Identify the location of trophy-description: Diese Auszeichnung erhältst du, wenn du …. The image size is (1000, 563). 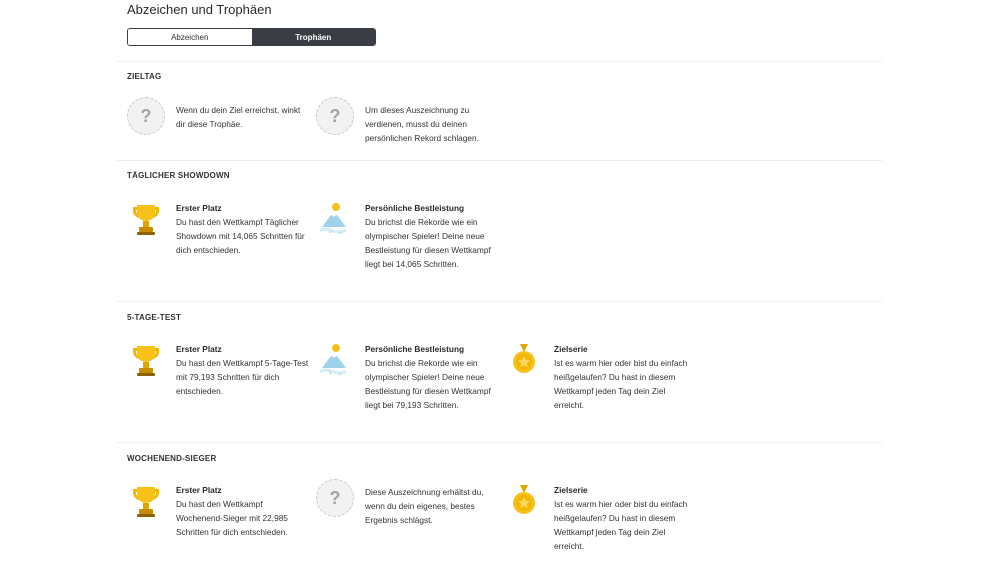
(424, 506).